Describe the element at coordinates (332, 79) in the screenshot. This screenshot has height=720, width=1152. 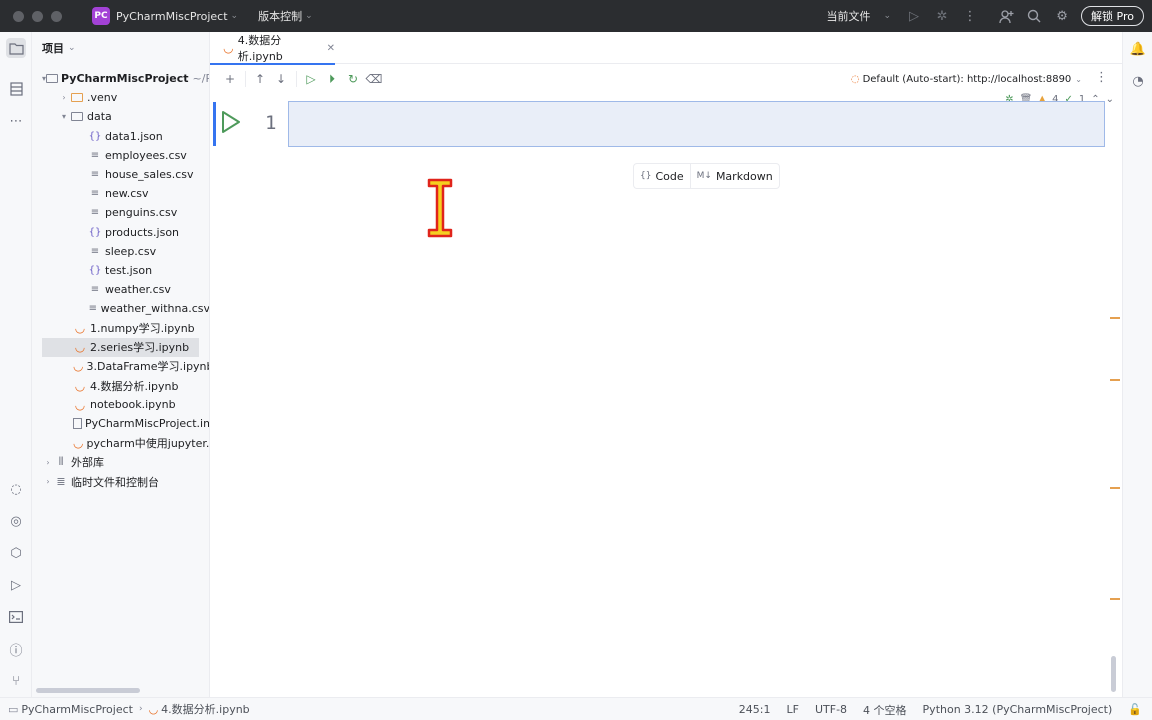
I see `run-all-icon: ⏵` at that location.